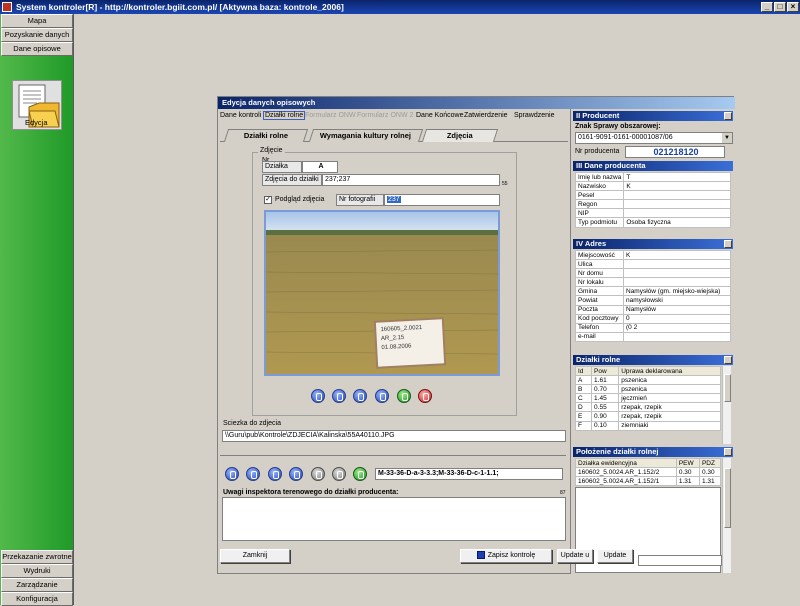 Image resolution: width=800 pixels, height=606 pixels. I want to click on column-header: Uprawa deklarowana, so click(669, 371).